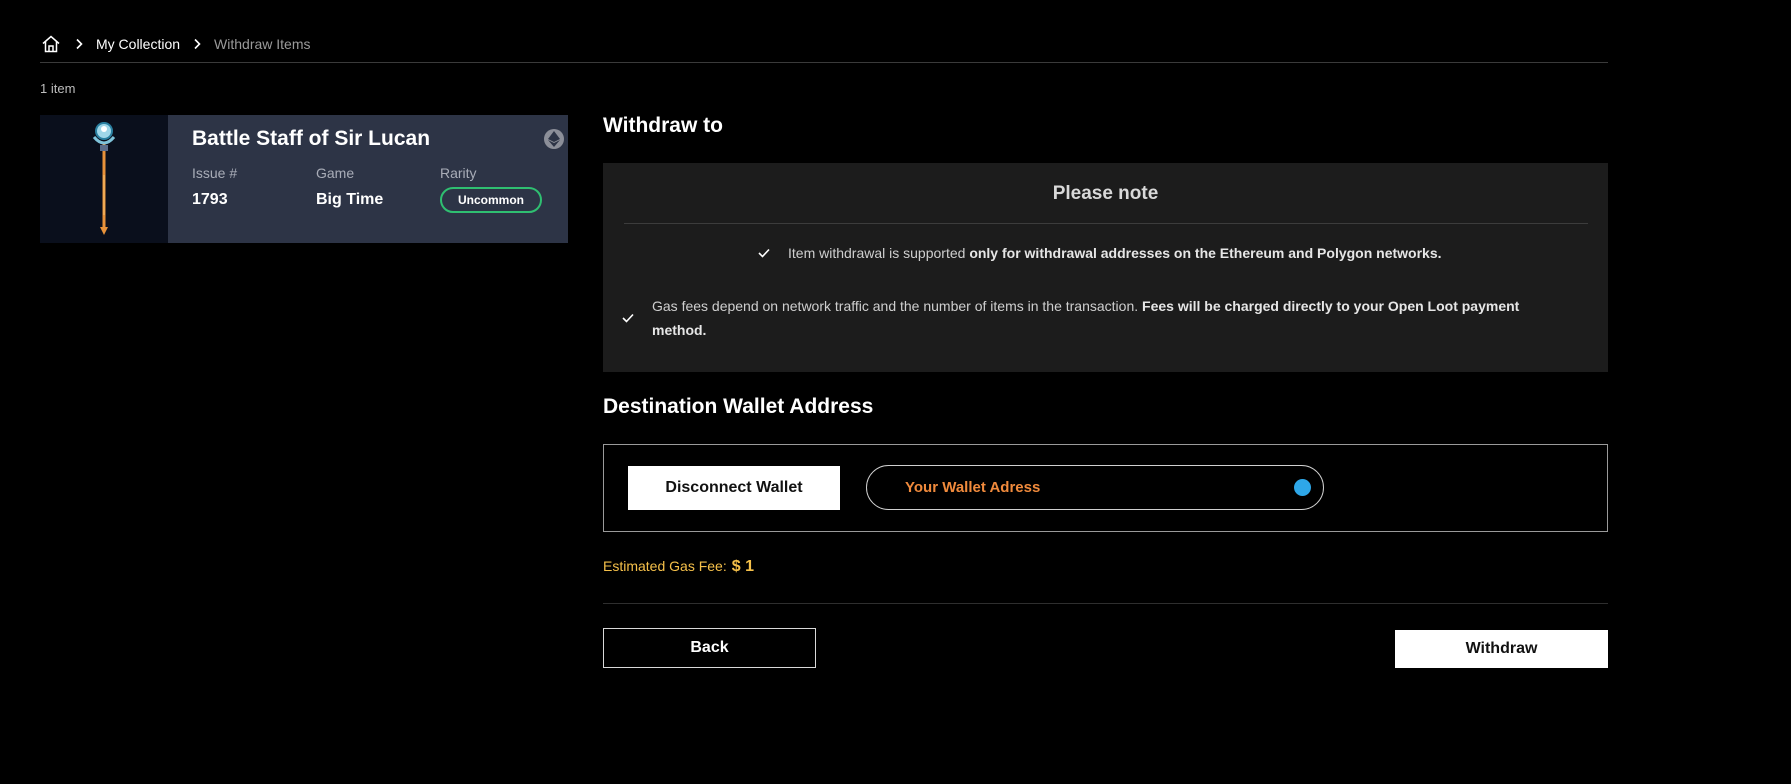 The image size is (1791, 784). What do you see at coordinates (742, 566) in the screenshot?
I see `gas-fee-value: $ 1` at bounding box center [742, 566].